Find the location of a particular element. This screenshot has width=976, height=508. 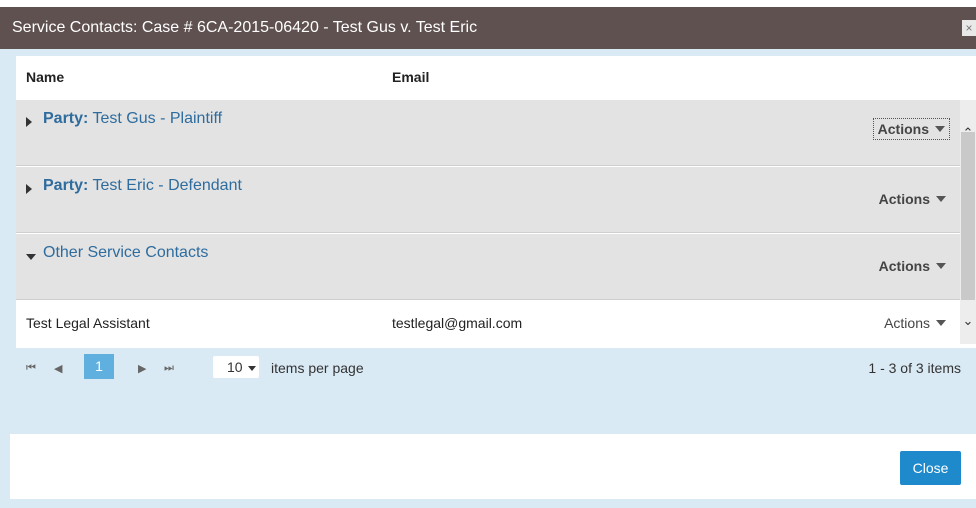

group-row-defendant: Party: Test Eric - Defendant Actions is located at coordinates (488, 200).